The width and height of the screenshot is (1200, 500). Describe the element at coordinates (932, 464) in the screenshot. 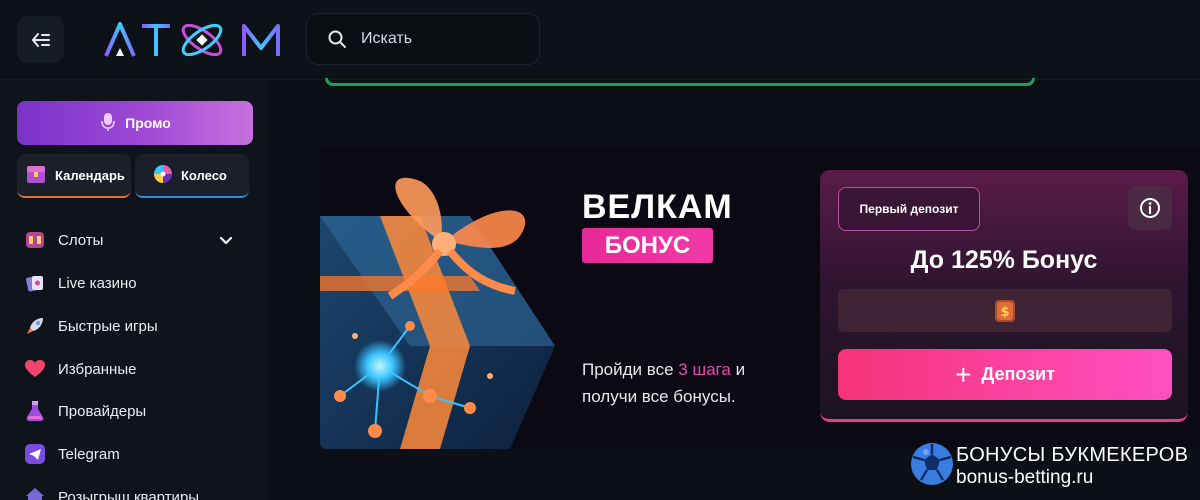

I see `soccer-ball-icon` at that location.